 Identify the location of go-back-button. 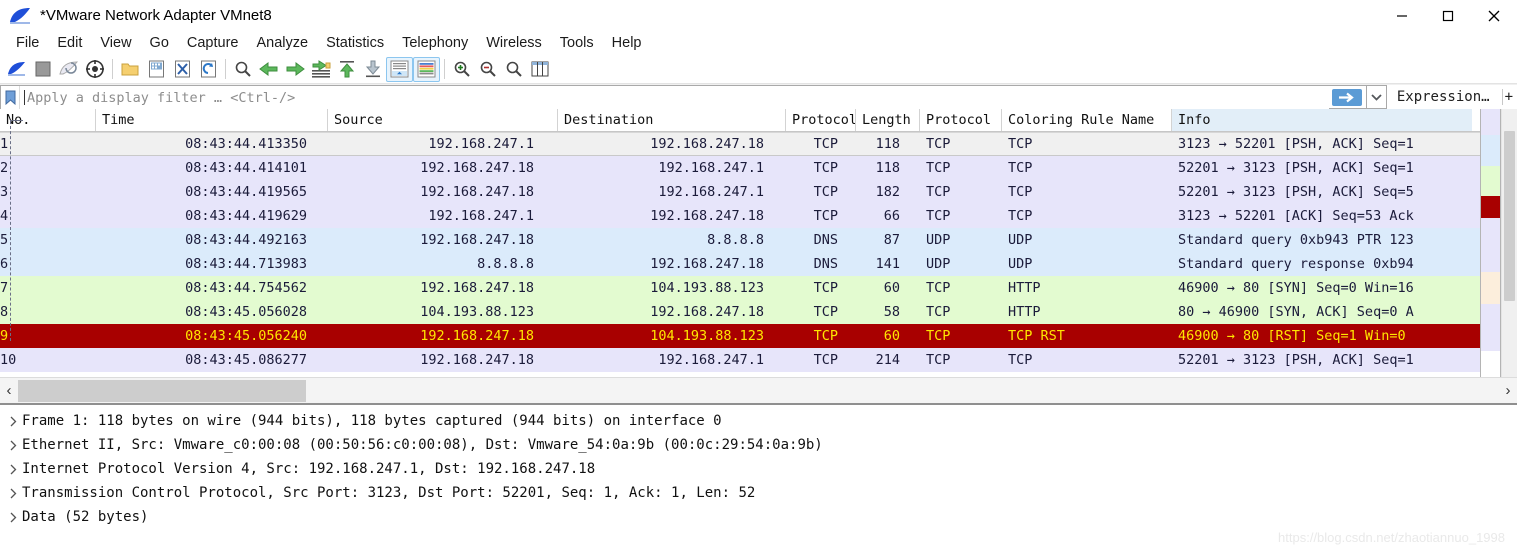
(269, 69).